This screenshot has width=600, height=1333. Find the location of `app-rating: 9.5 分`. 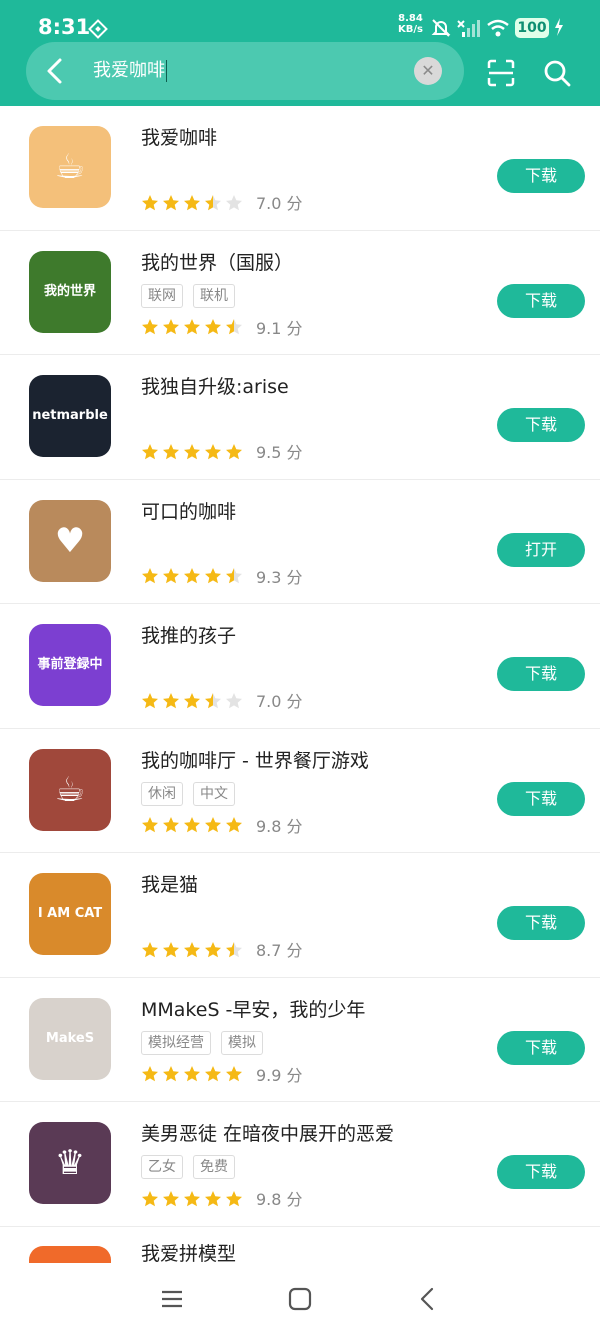

app-rating: 9.5 分 is located at coordinates (222, 450).